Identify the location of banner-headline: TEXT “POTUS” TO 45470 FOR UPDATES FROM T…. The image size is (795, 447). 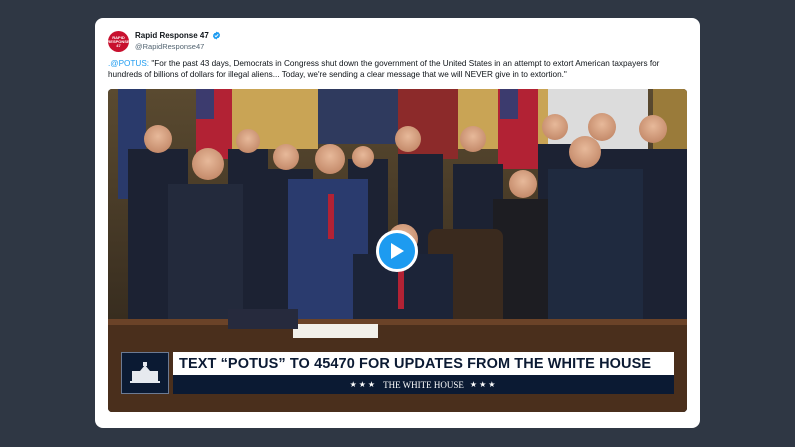
(423, 363).